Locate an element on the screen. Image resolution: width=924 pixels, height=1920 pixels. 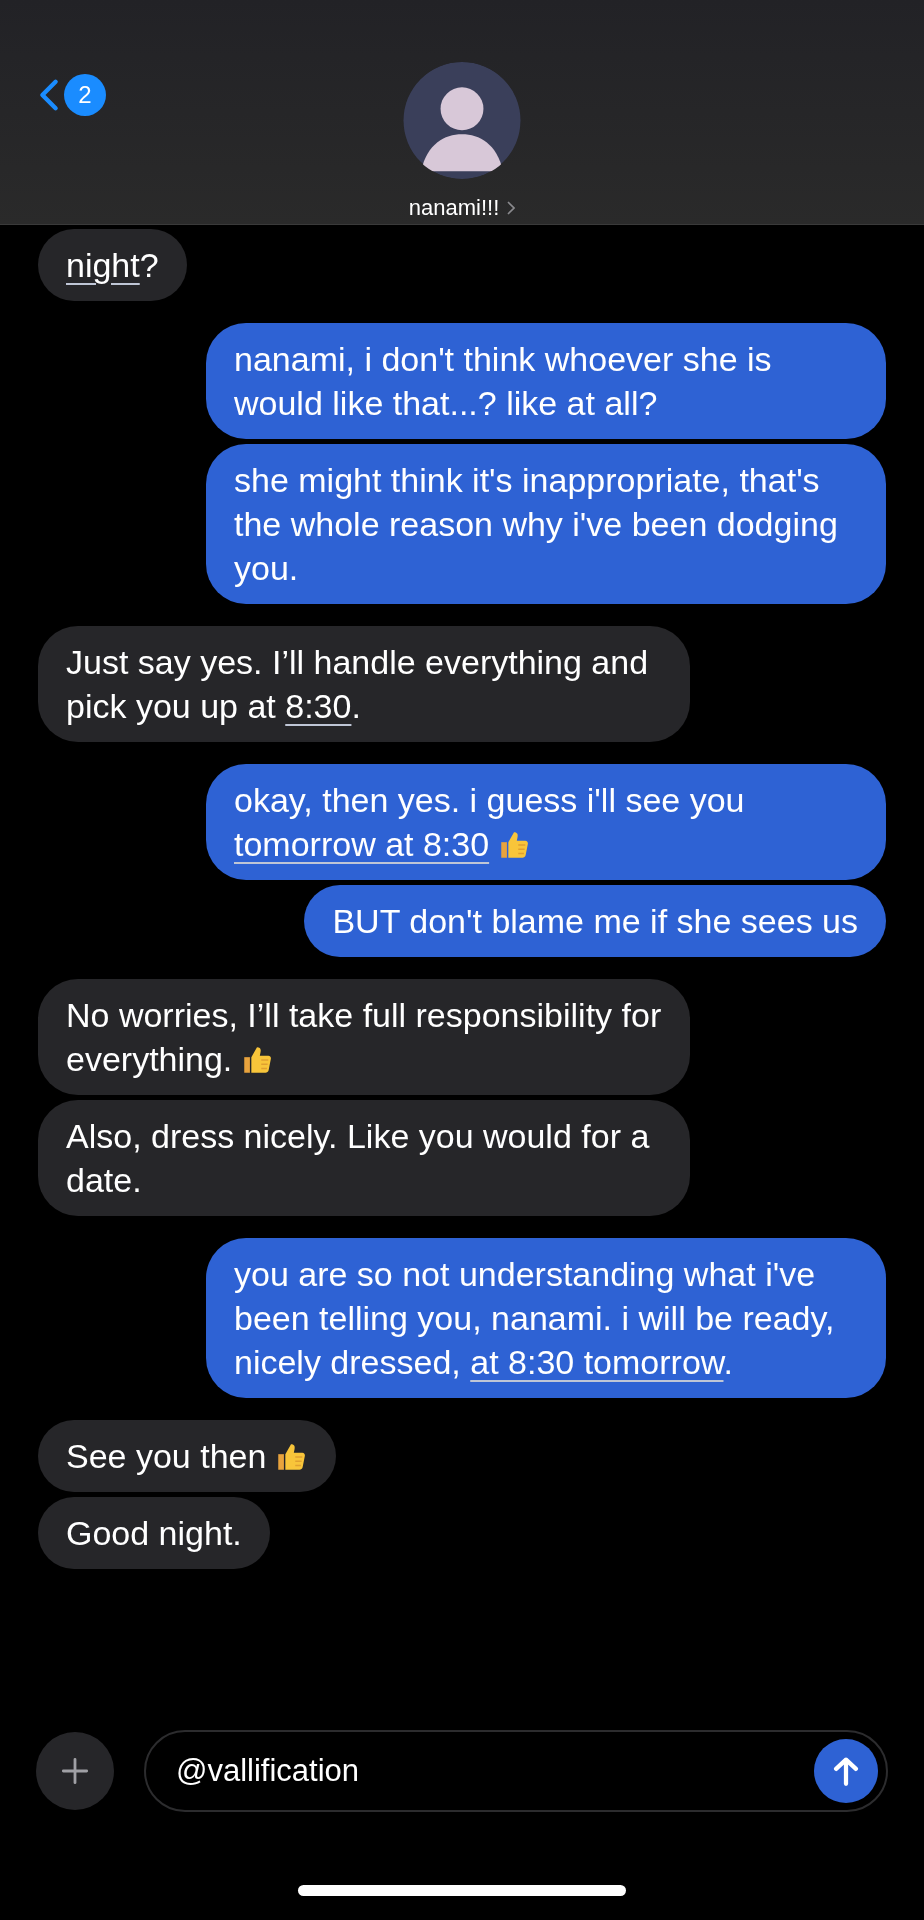
message-bubble: okay, then yes. i guess i'll see you tomorrow at 8:30 is located at coordinates (546, 822).